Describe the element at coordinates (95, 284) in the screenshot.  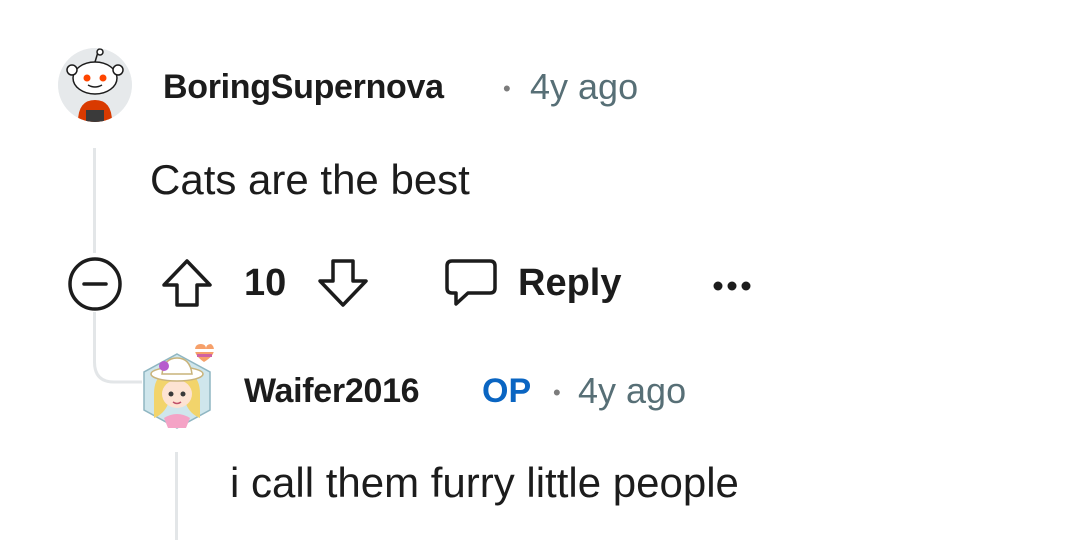
I see `collapse-icon` at that location.